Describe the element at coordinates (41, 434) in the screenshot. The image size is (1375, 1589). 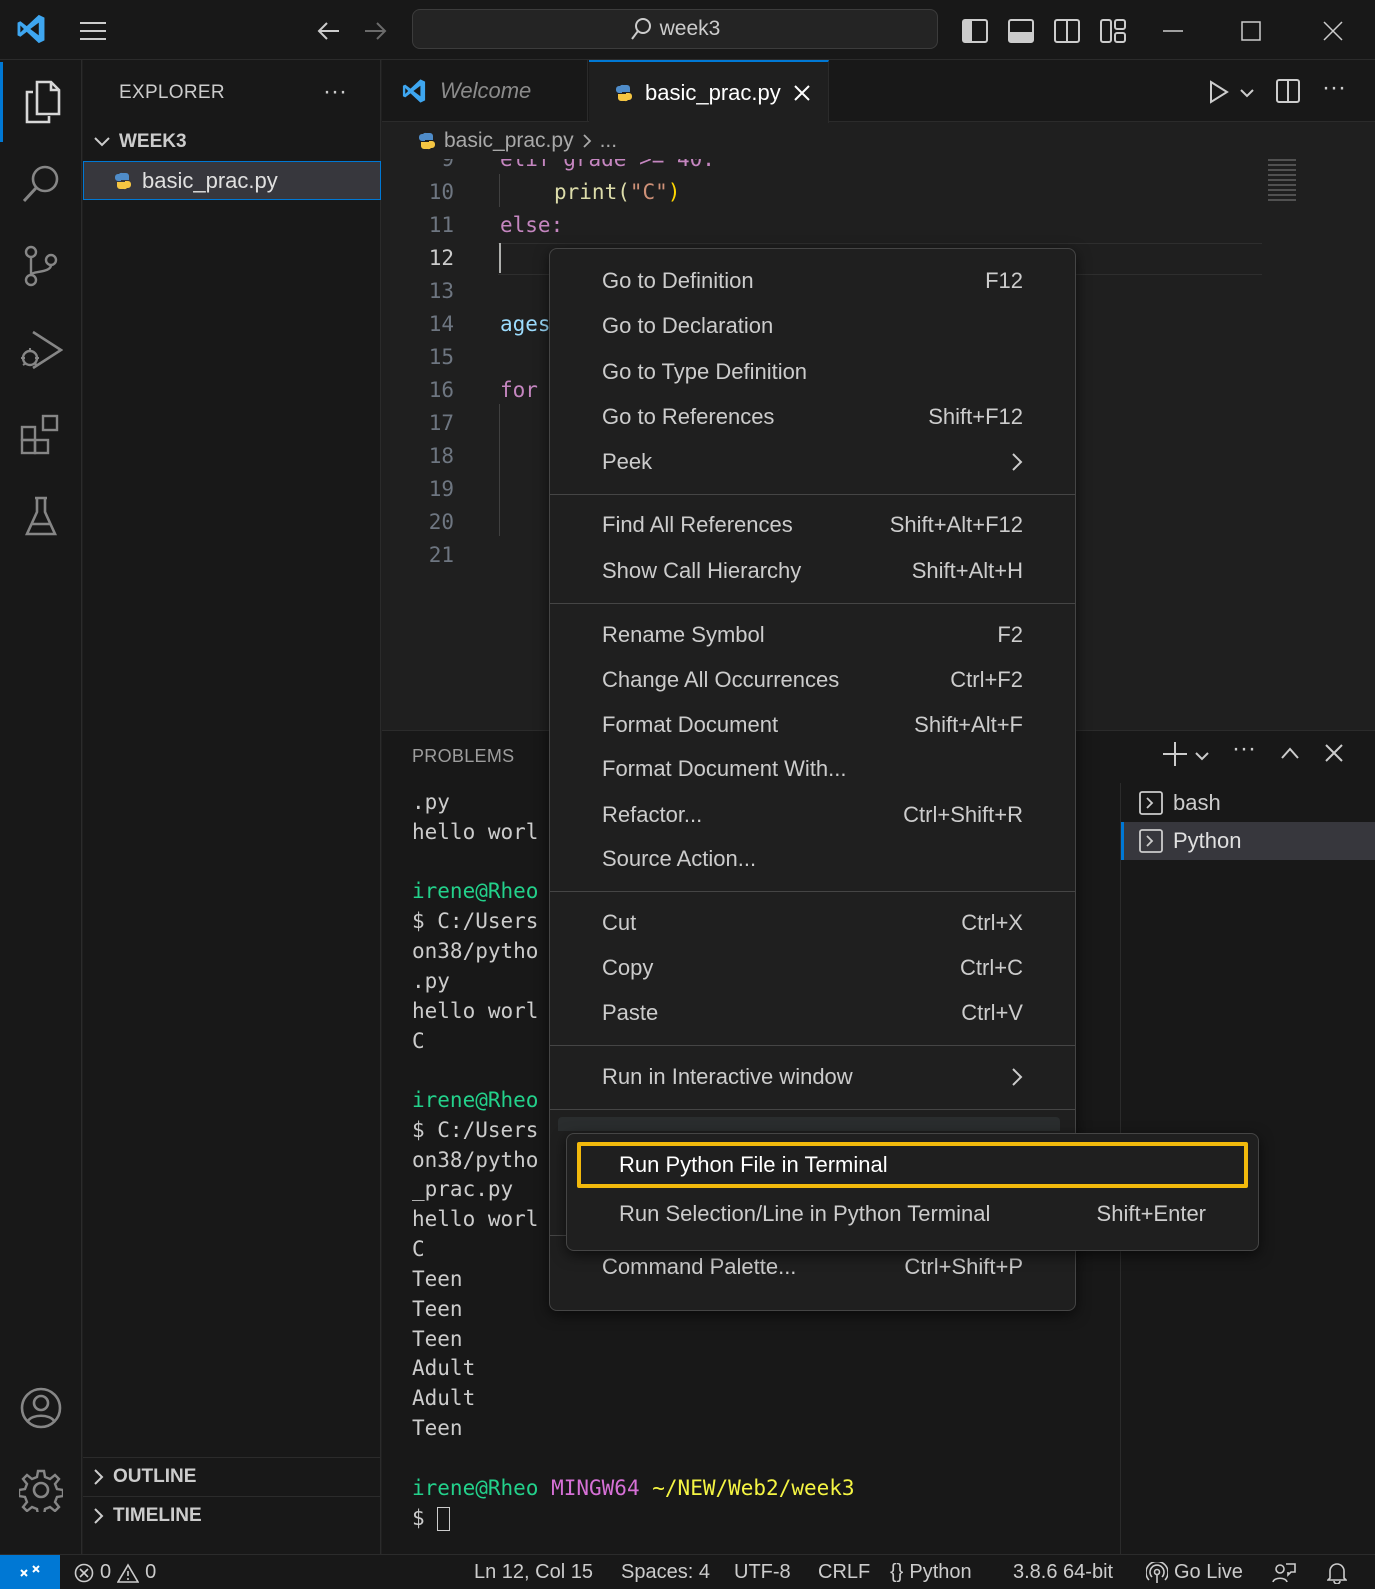
I see `extensions-icon` at that location.